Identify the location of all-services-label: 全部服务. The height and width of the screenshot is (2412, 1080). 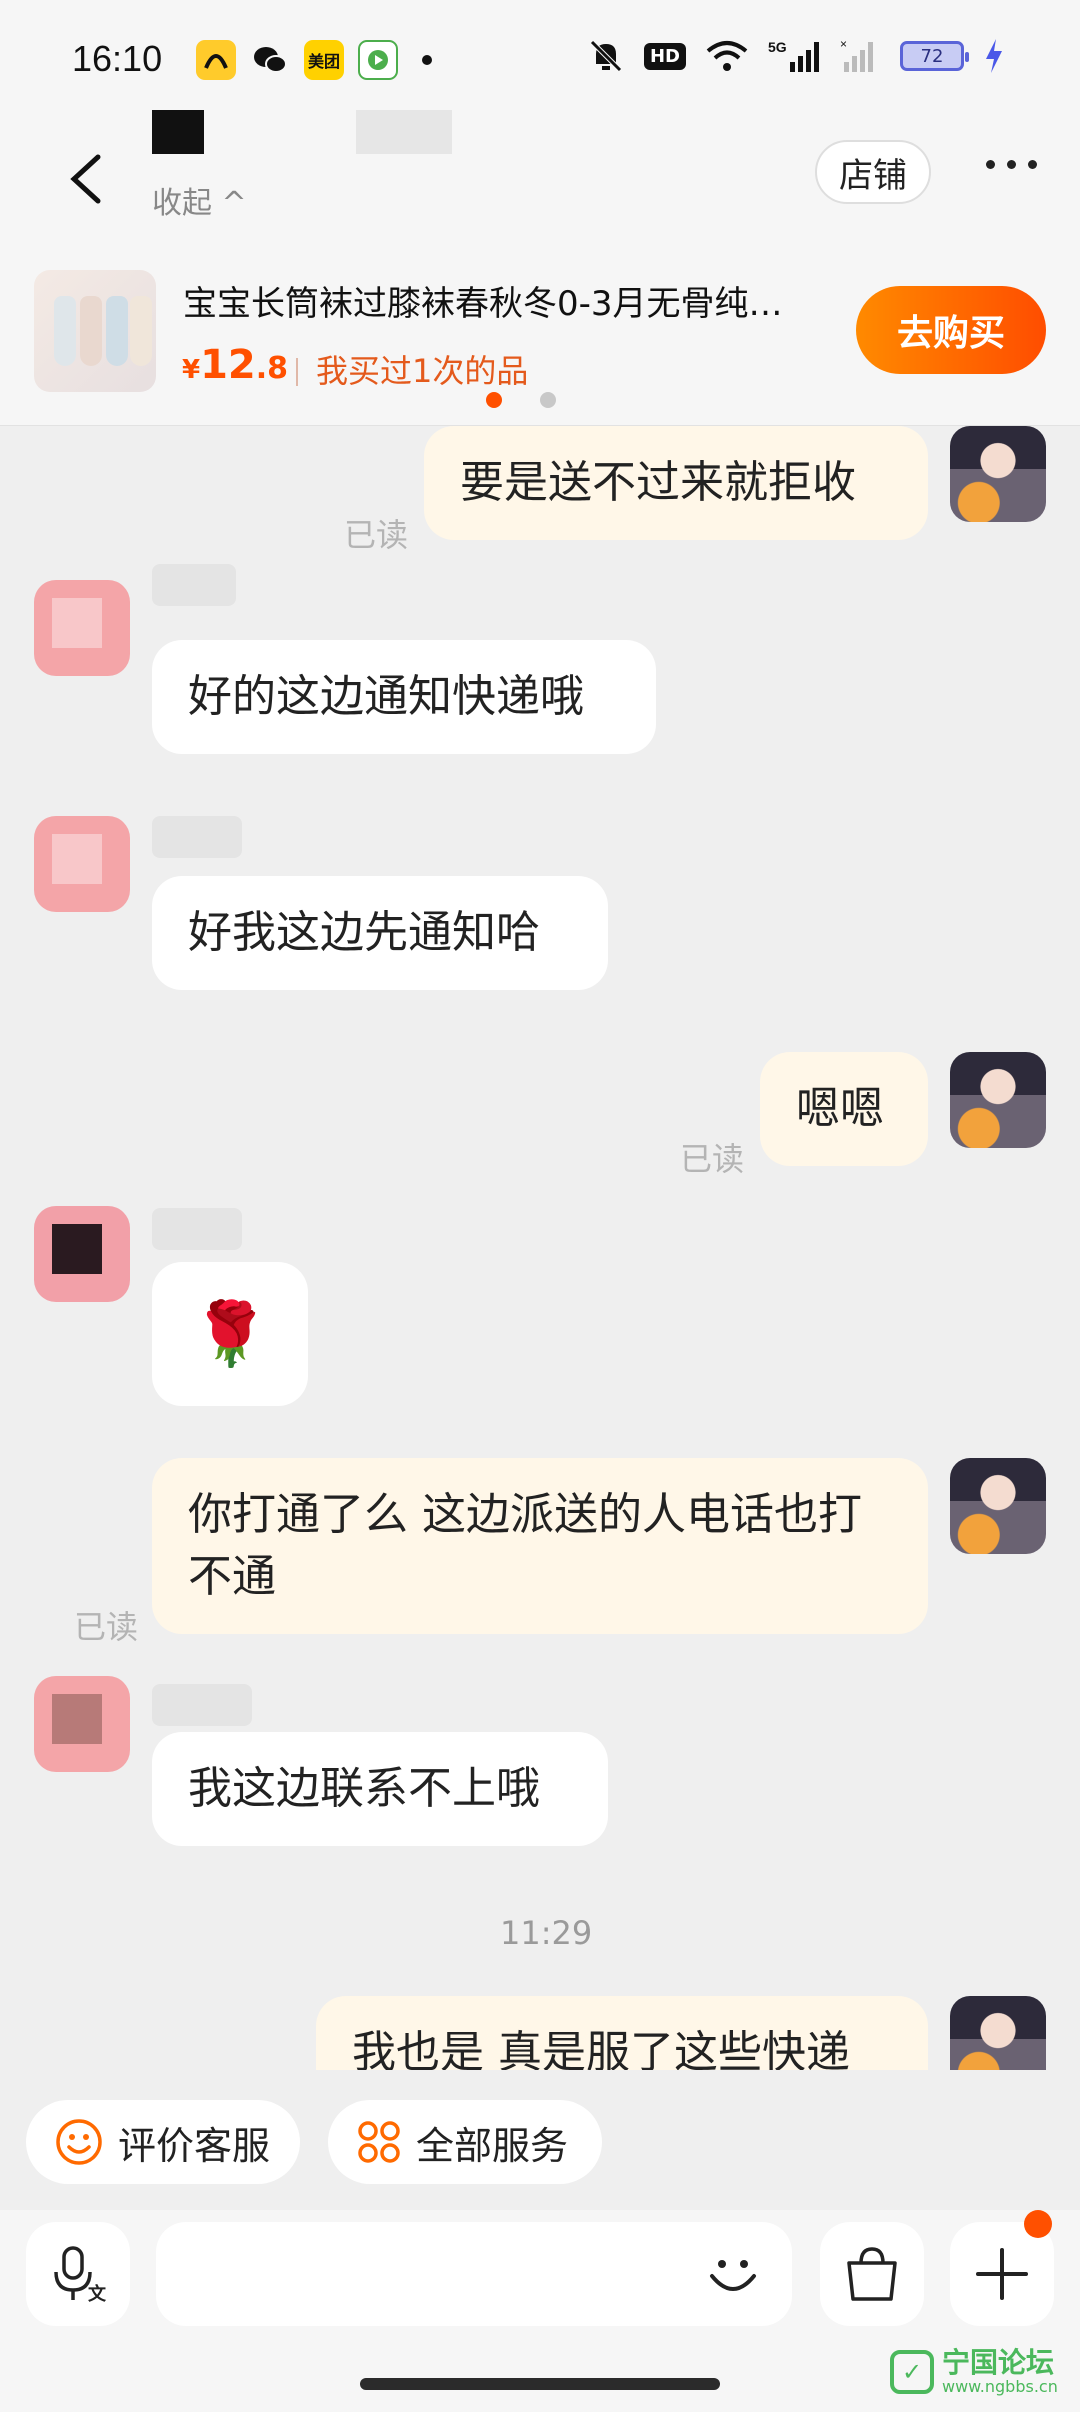
(492, 2145).